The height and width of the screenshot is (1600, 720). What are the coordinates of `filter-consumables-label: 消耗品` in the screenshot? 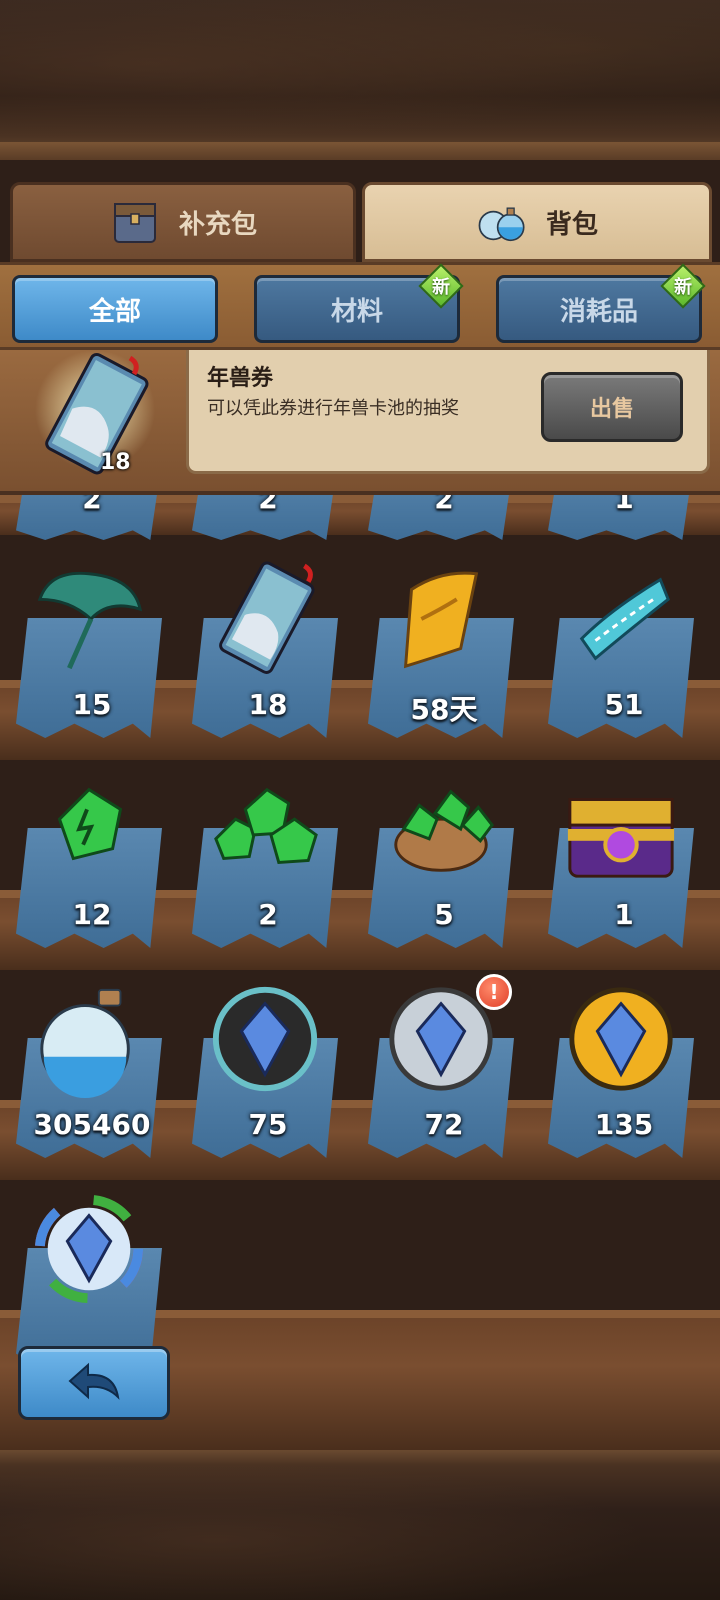 It's located at (598, 311).